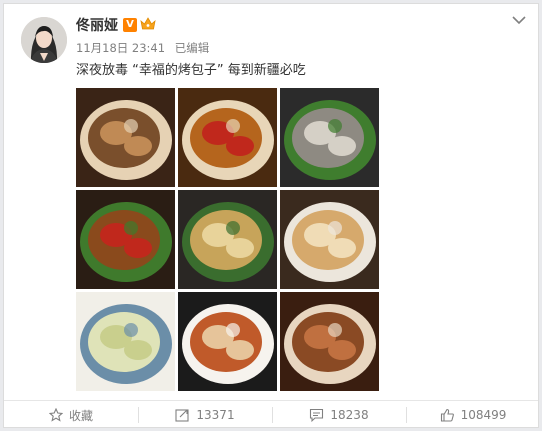 The height and width of the screenshot is (431, 542). I want to click on comment-count: 18238, so click(349, 415).